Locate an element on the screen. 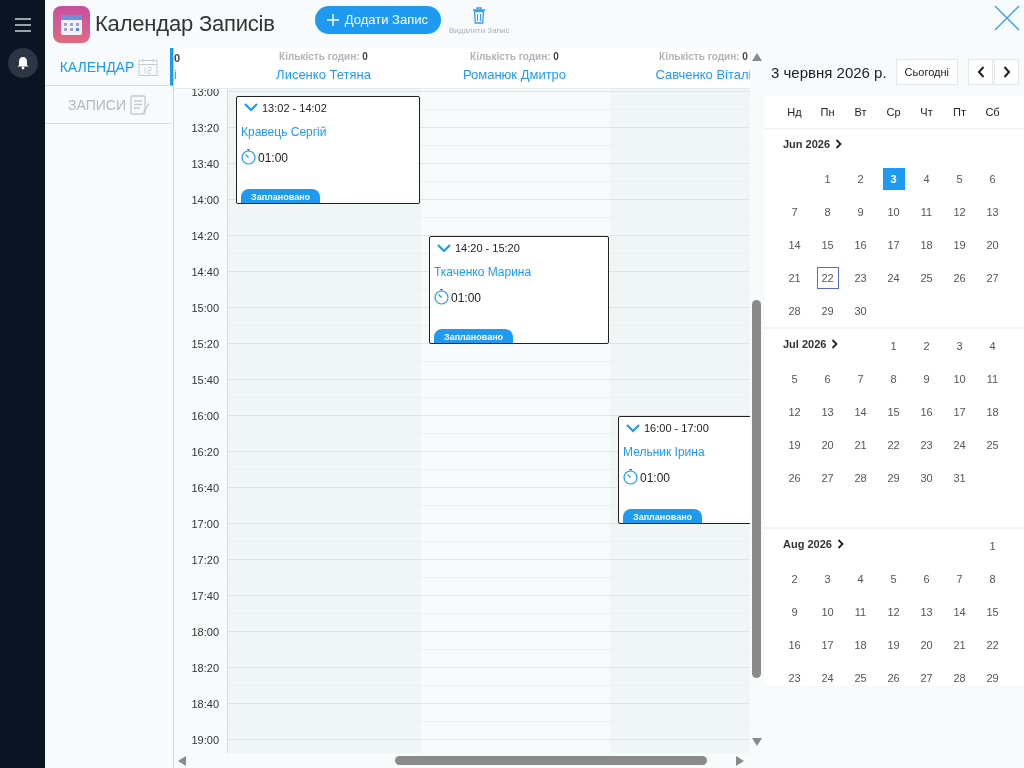  appointment-card: 16:00 - 17:00 Мельник Ірина 01:00 Заплановано is located at coordinates (684, 470).